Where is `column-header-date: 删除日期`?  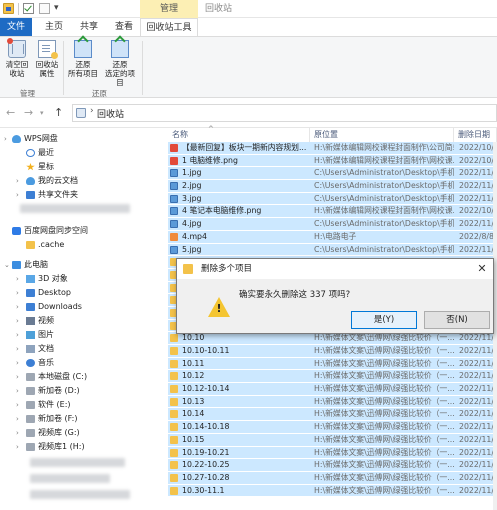 column-header-date: 删除日期 is located at coordinates (475, 135).